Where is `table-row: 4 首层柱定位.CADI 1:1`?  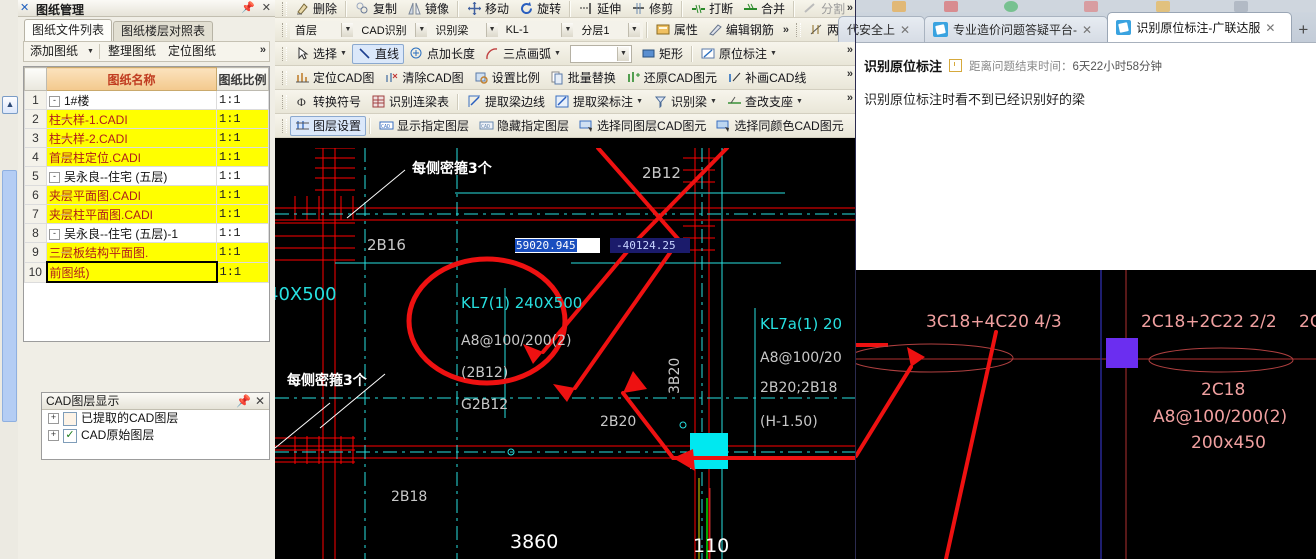 table-row: 4 首层柱定位.CADI 1:1 is located at coordinates (146, 157).